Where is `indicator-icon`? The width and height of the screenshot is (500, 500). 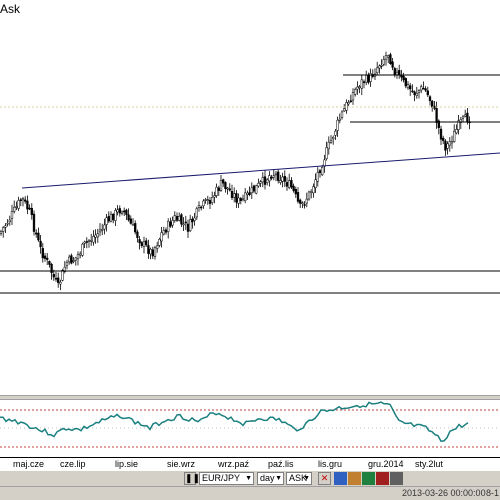 indicator-icon is located at coordinates (354, 478).